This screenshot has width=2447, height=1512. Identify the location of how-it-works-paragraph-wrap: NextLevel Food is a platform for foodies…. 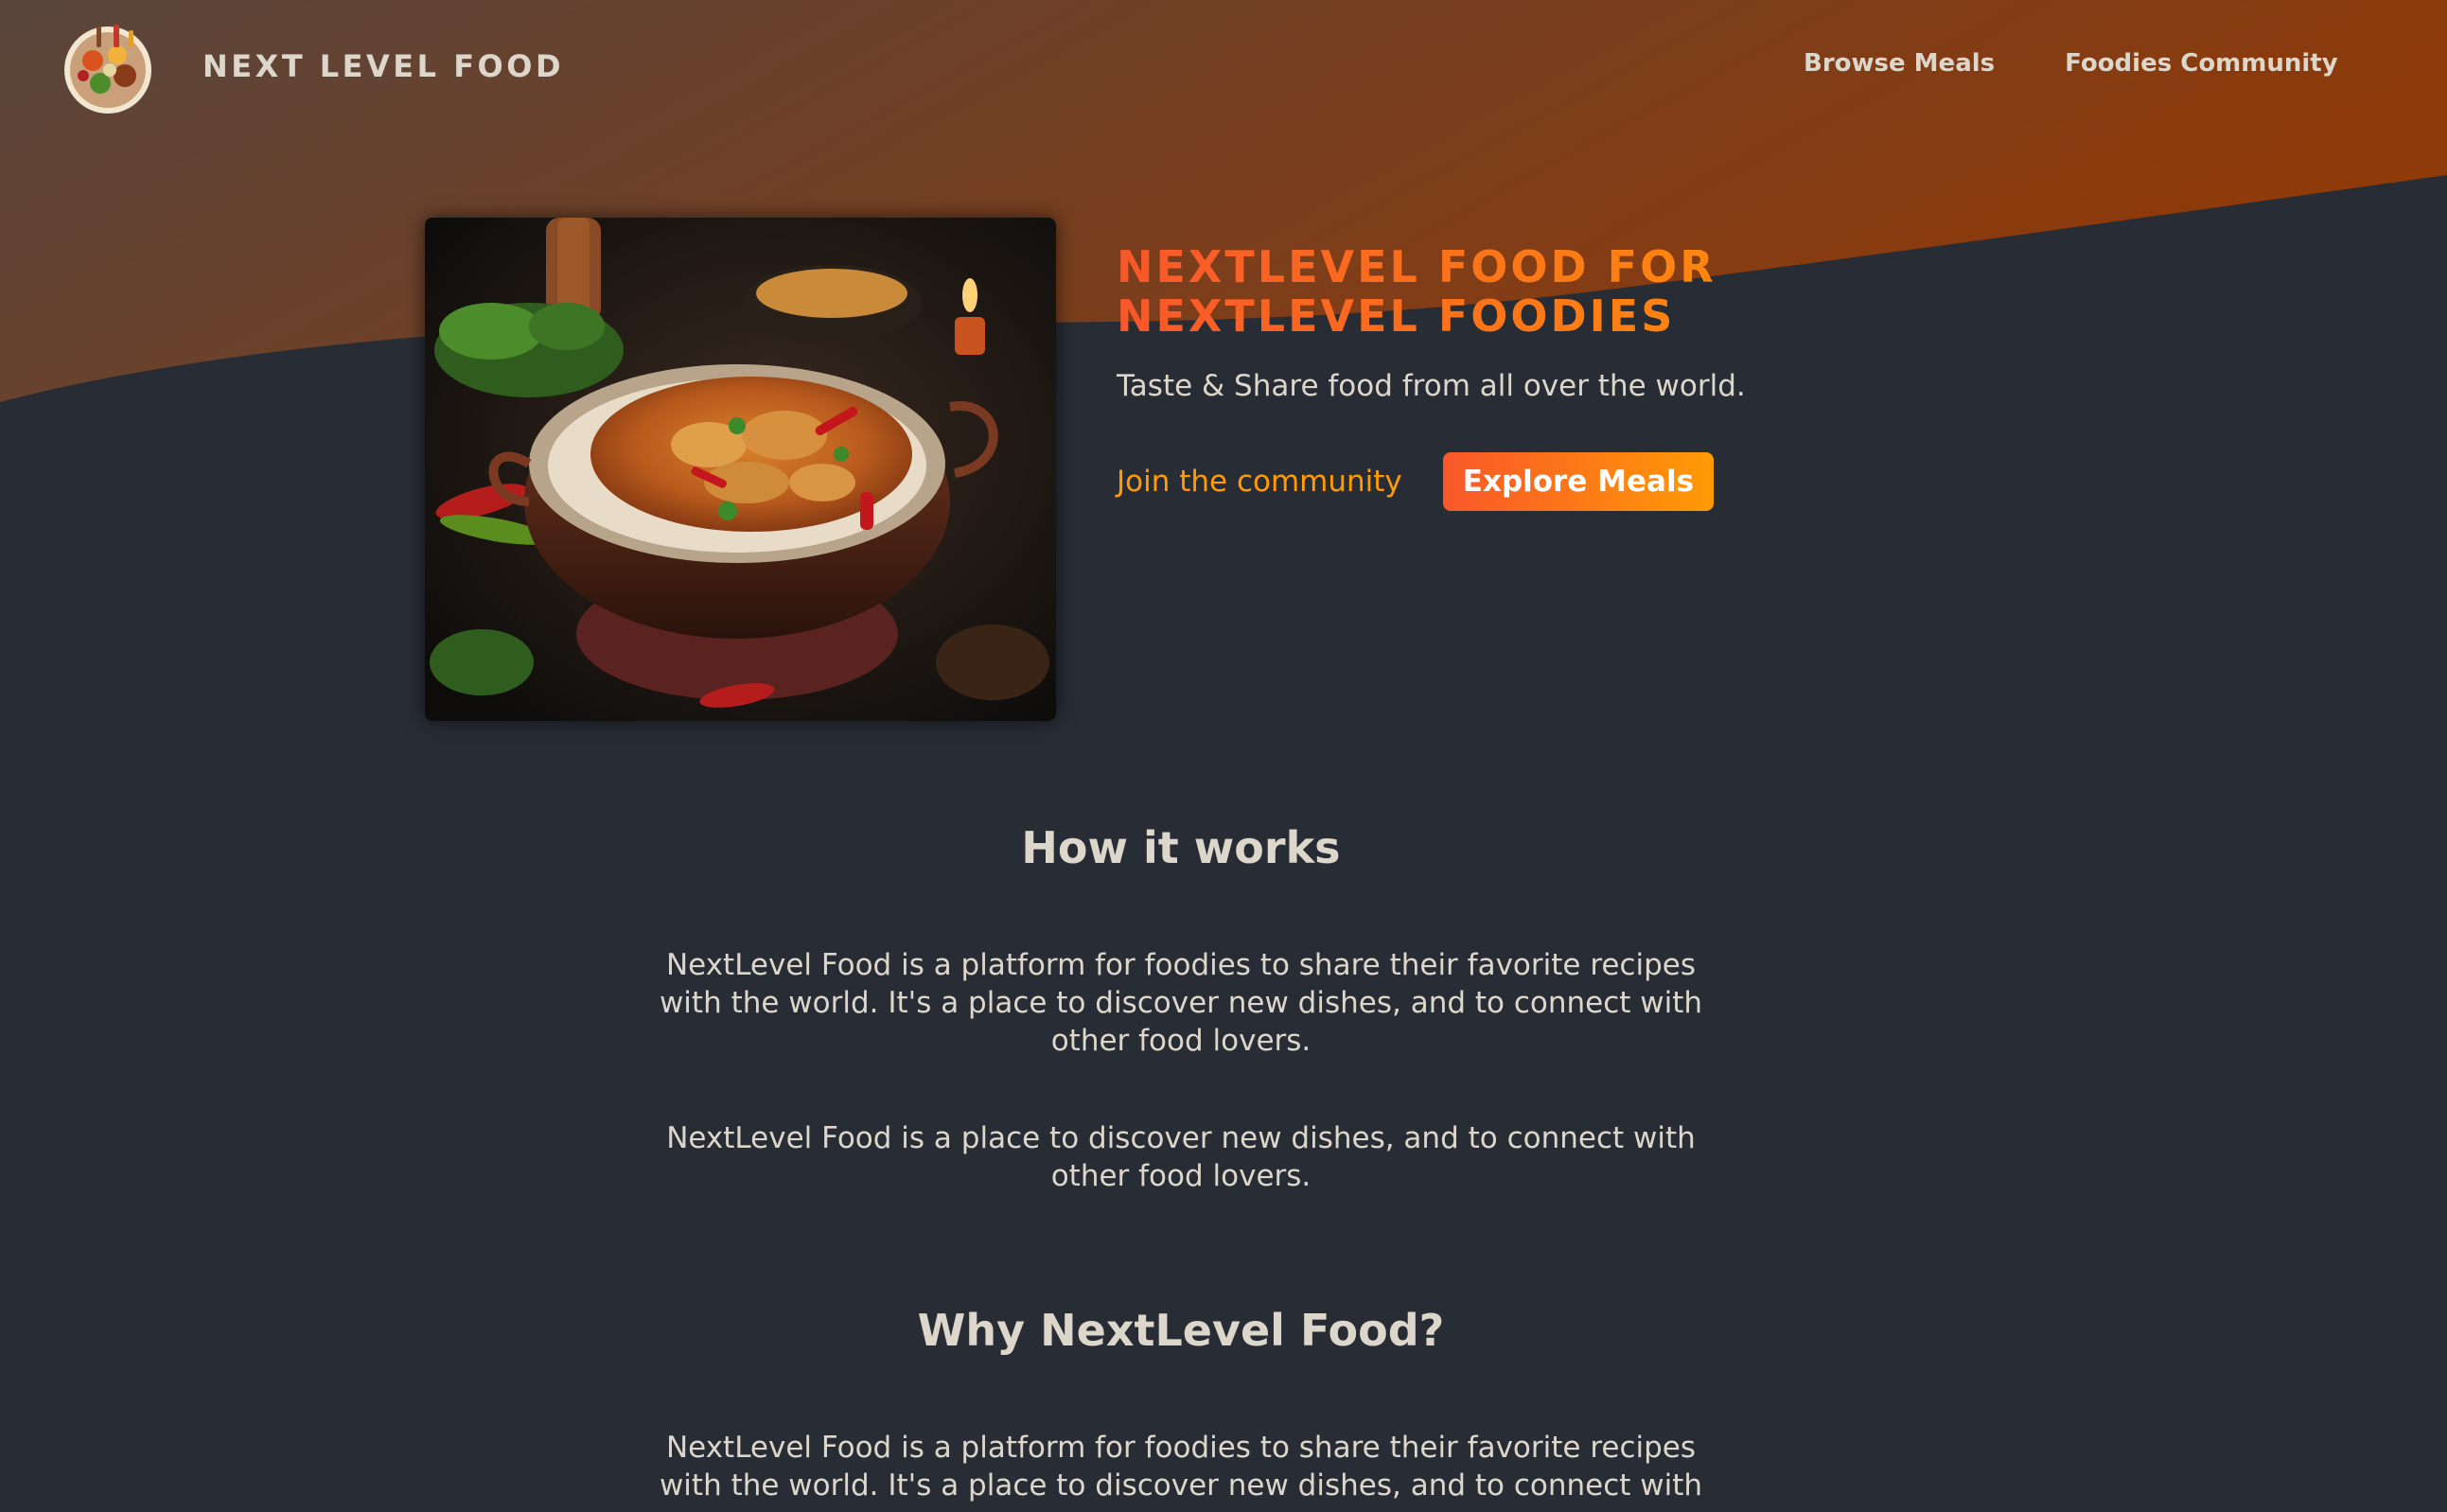
(1181, 1003).